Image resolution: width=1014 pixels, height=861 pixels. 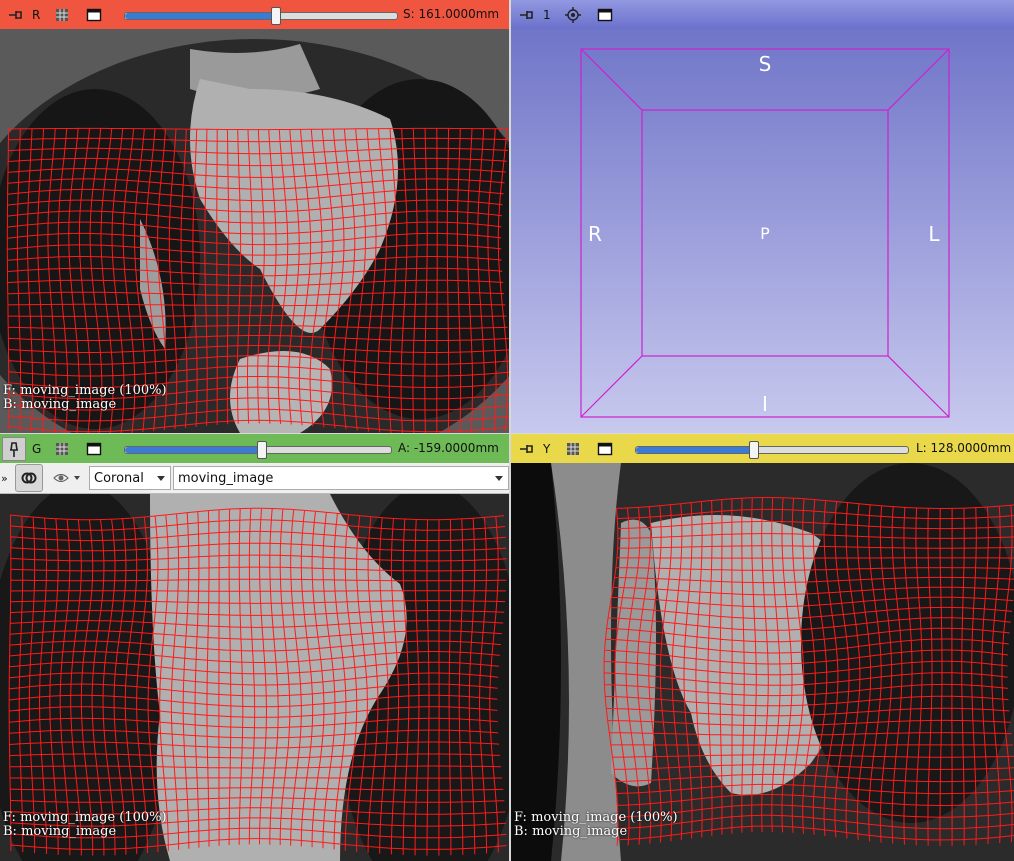 What do you see at coordinates (547, 14) in the screenshot?
I see `view-label: 1` at bounding box center [547, 14].